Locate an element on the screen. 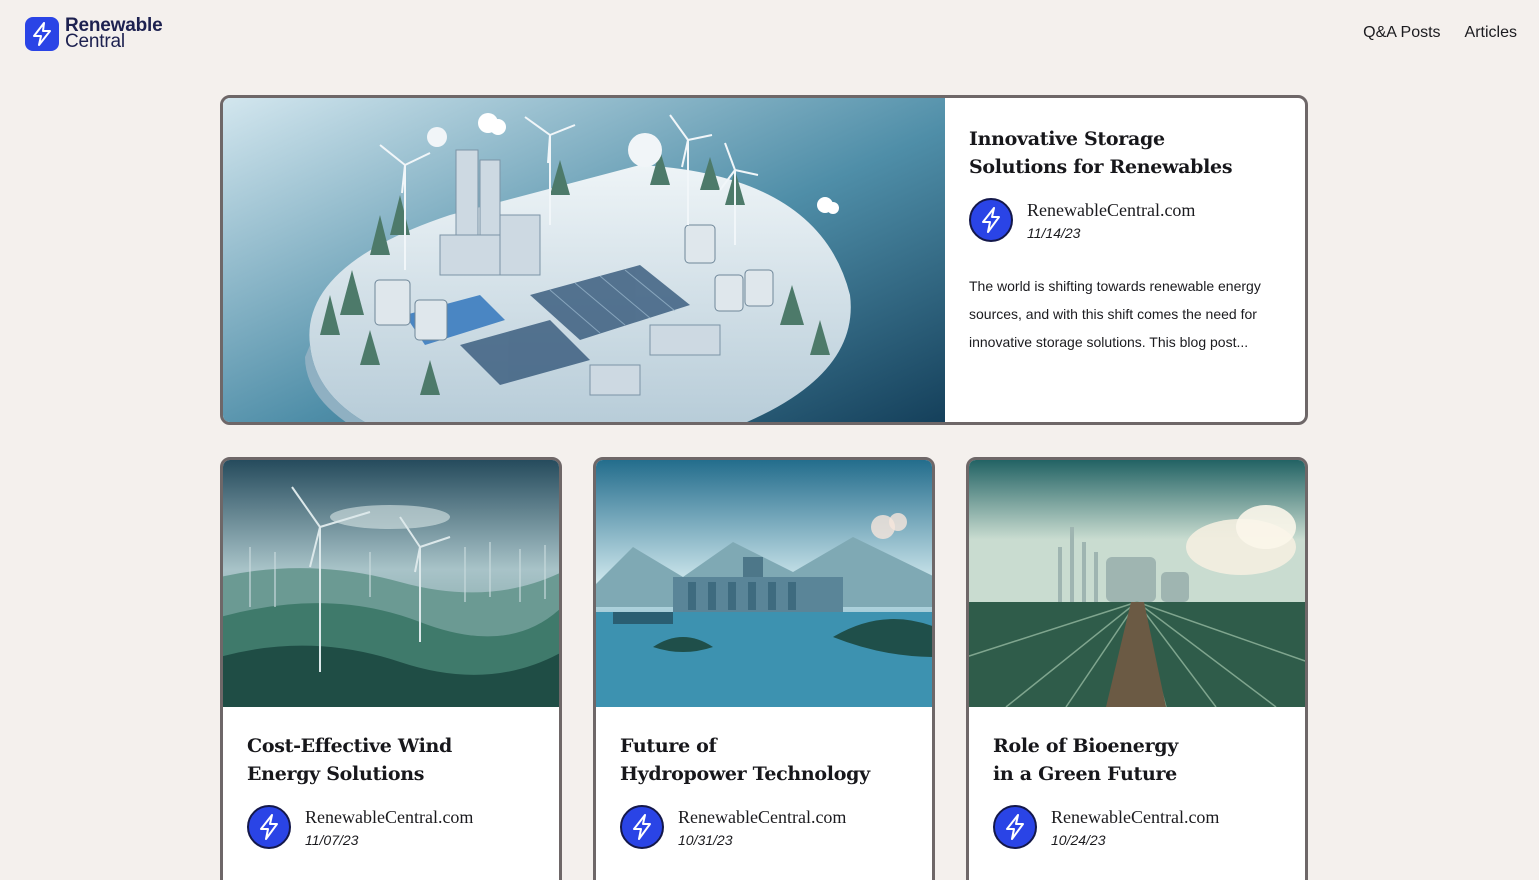  post-meta: RenewableCentral.com 10/24/23 is located at coordinates (1149, 827).